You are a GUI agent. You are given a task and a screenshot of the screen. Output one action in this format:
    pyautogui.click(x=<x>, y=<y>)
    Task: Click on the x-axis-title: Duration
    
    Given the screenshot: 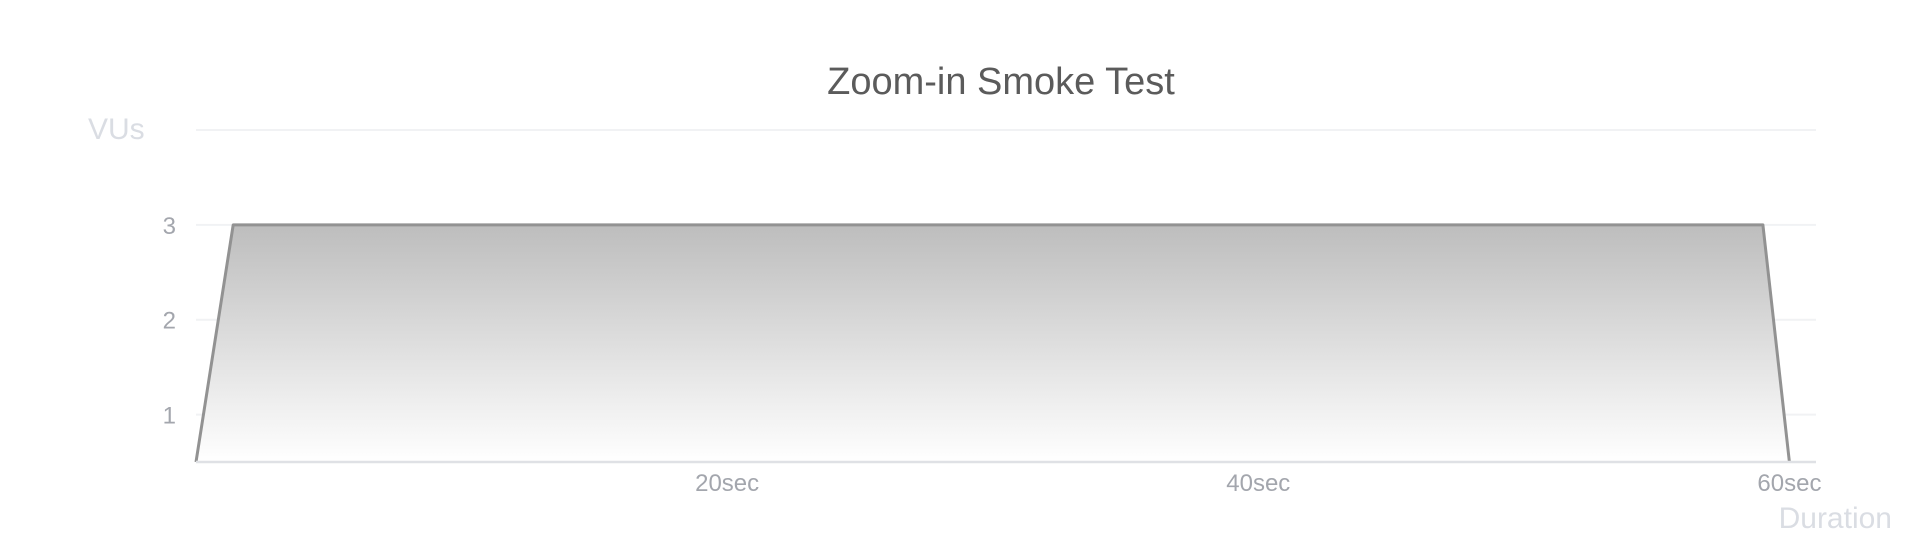 What is the action you would take?
    pyautogui.click(x=1835, y=518)
    